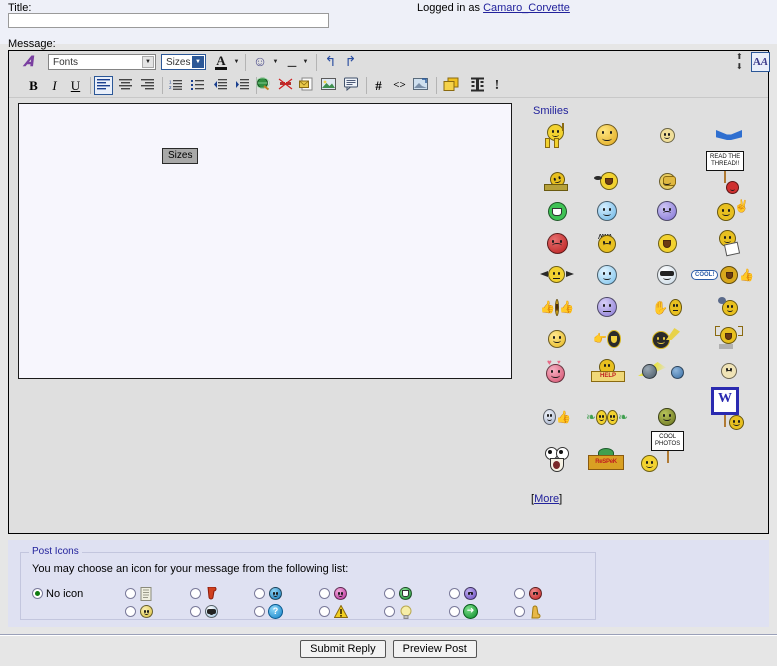 The width and height of the screenshot is (777, 666). Describe the element at coordinates (729, 307) in the screenshot. I see `smilie-small-spin` at that location.